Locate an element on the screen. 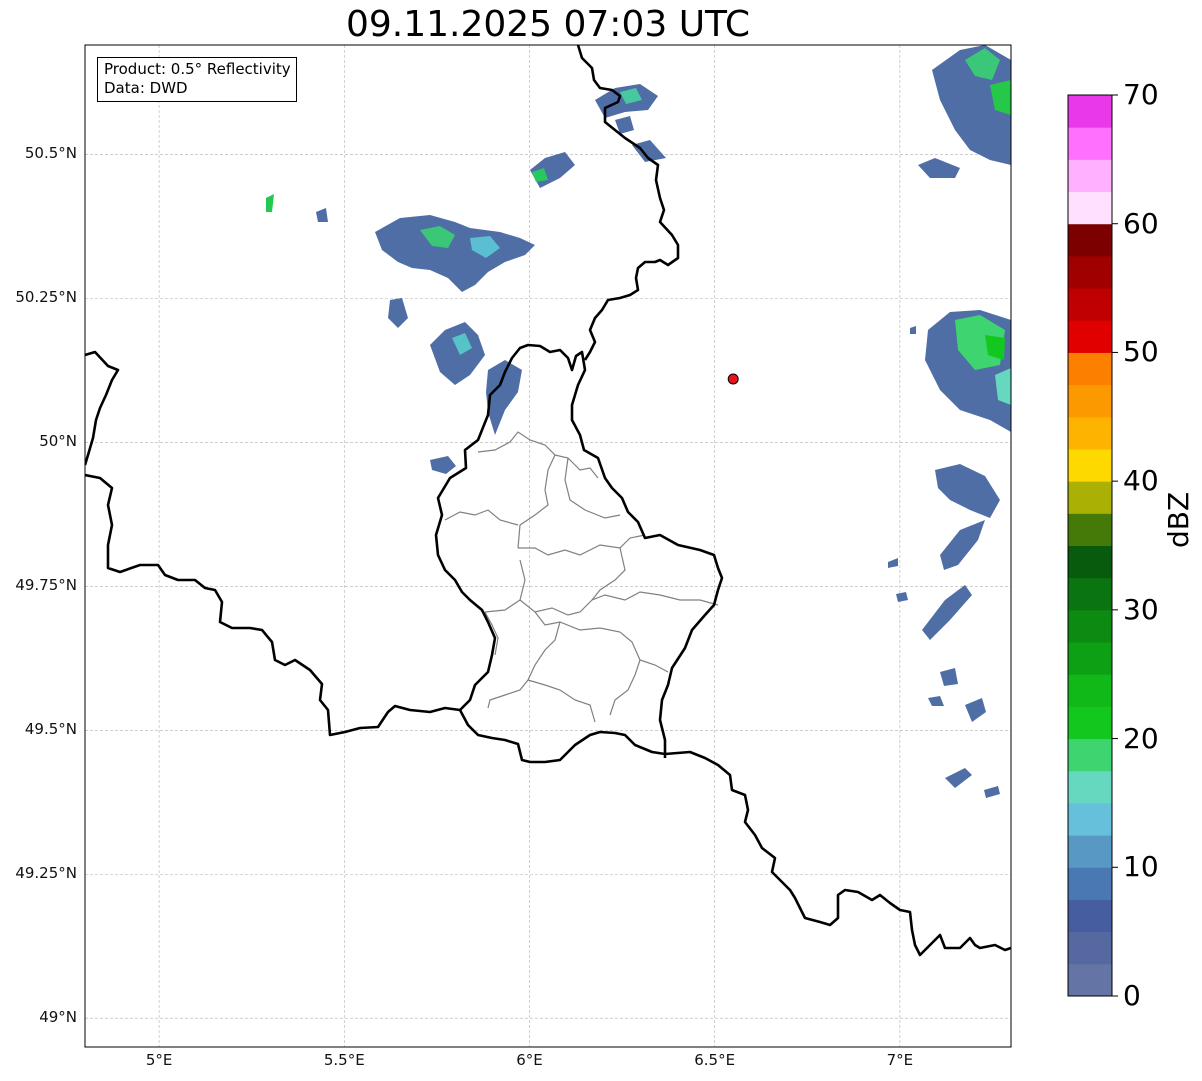  y-tick-label: 50.25°N is located at coordinates (46, 297).